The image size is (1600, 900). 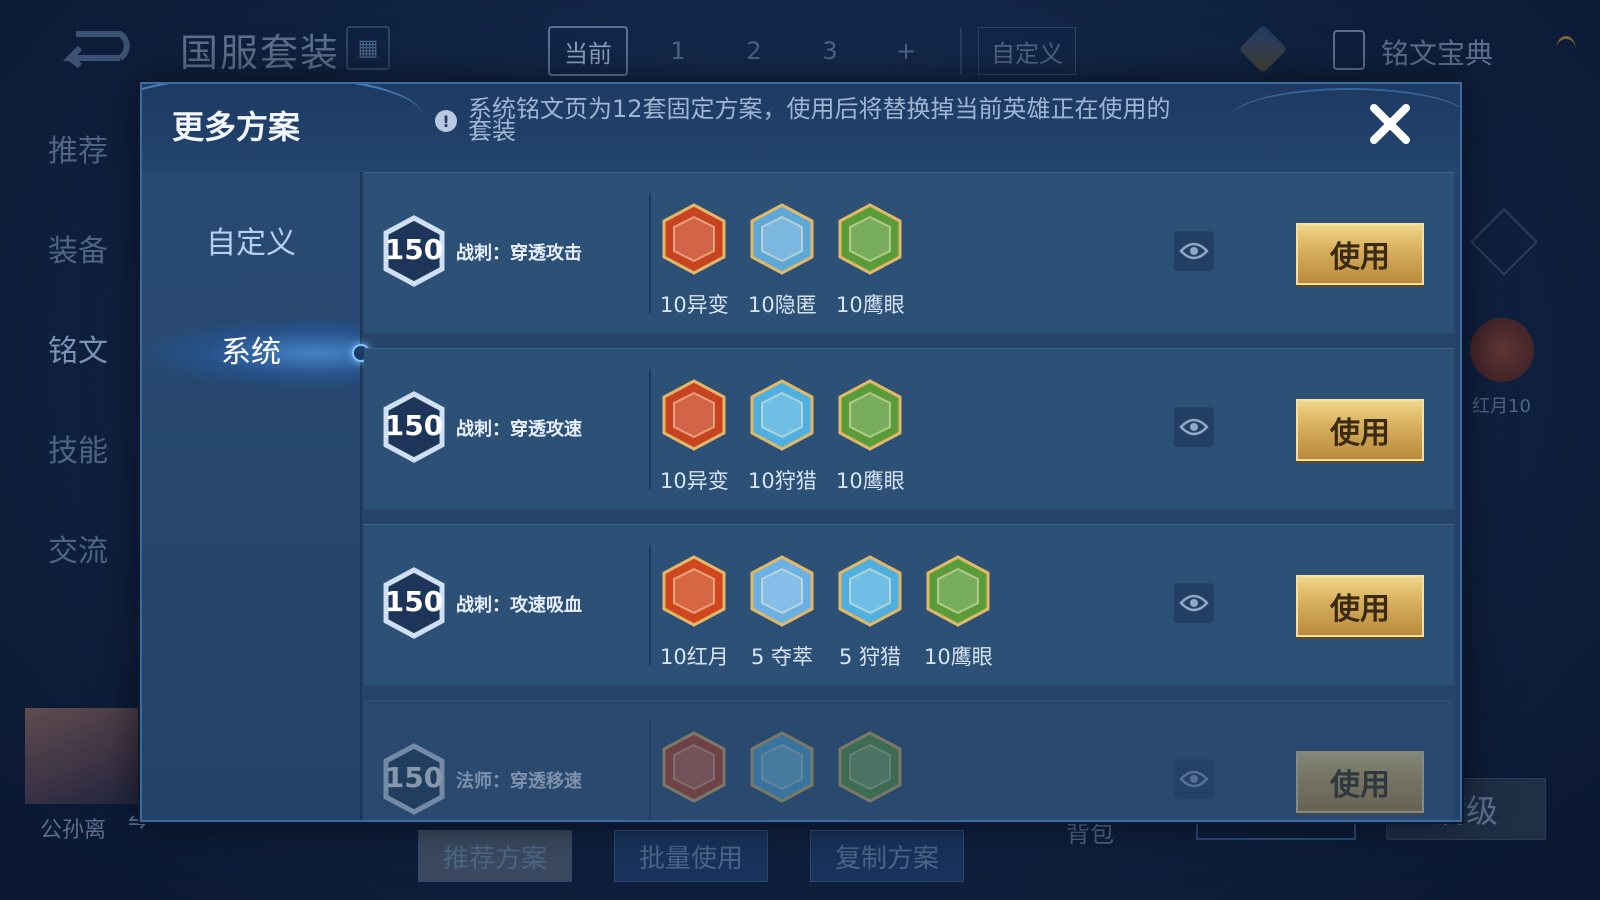 I want to click on back-icon, so click(x=90, y=48).